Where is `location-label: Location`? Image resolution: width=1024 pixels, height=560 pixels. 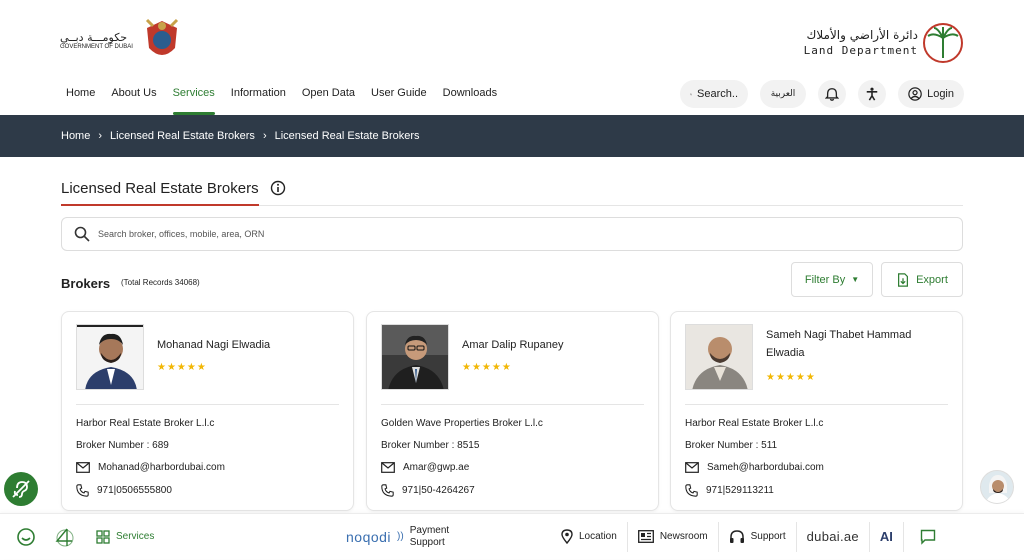
location-label: Location is located at coordinates (598, 536).